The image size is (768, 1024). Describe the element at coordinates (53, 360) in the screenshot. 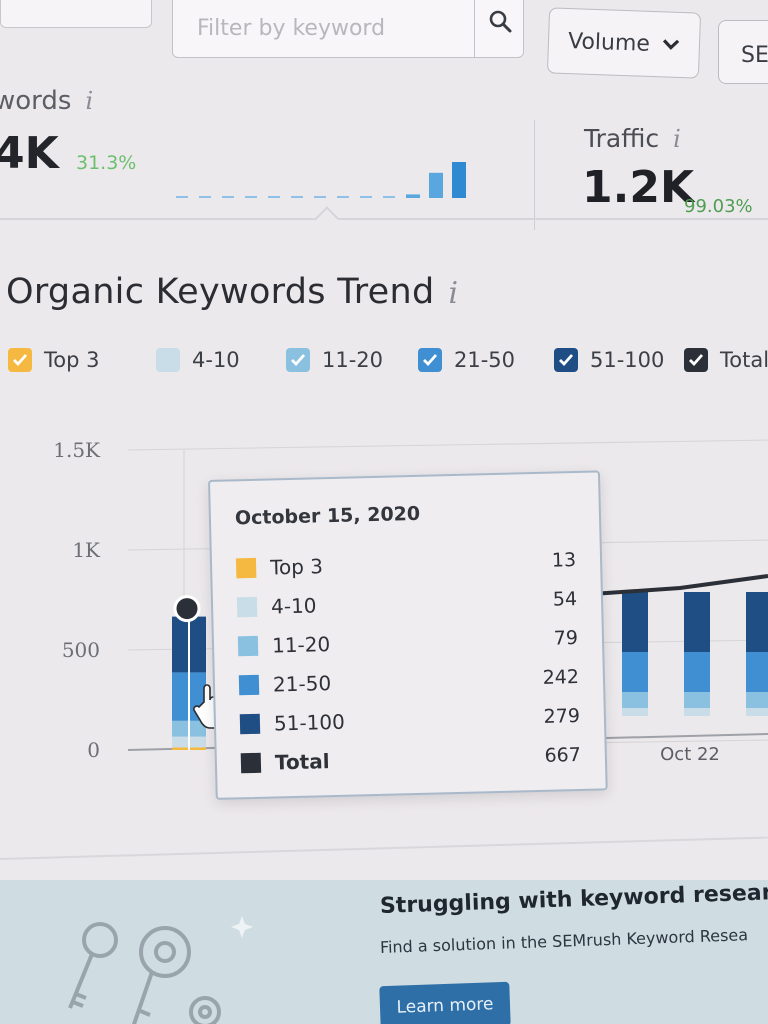

I see `legend-item-top-3: Top 3` at that location.